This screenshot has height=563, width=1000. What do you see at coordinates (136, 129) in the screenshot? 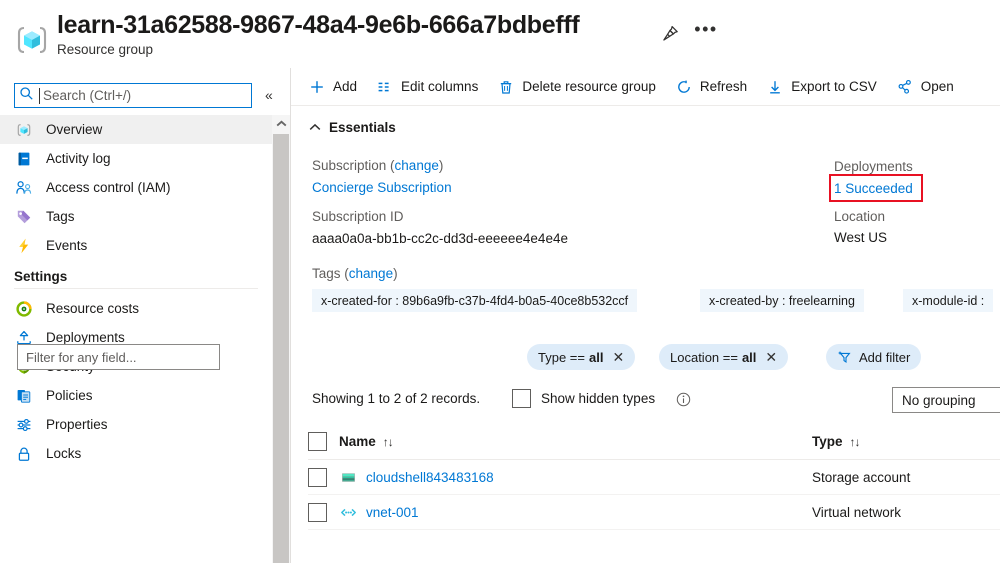
I see `sidebar-item-overview: Overview` at bounding box center [136, 129].